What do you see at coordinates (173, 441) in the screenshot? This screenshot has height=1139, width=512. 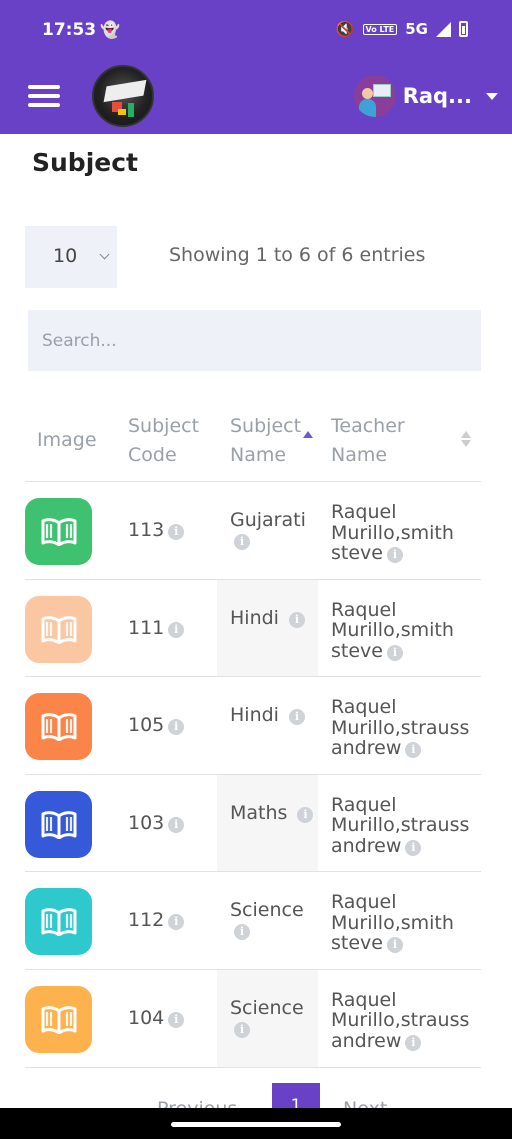 I see `column-header-subject-code: Subject Code` at bounding box center [173, 441].